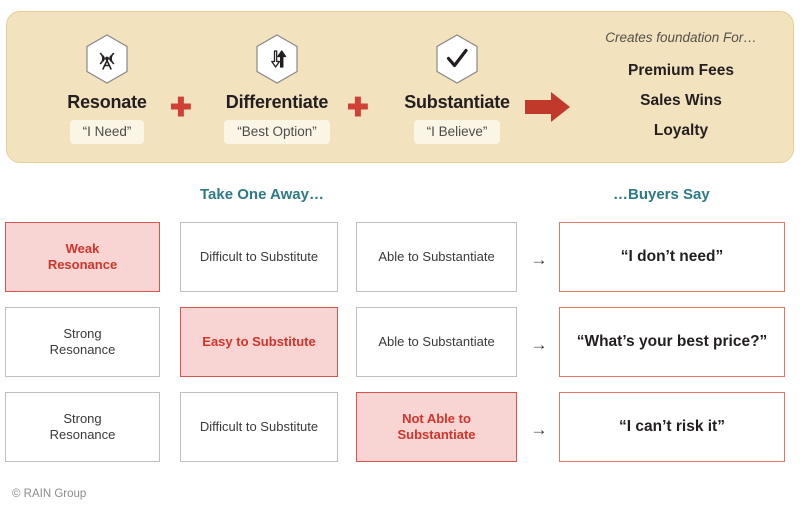  I want to click on pillar-resonate-title: Resonate, so click(107, 102).